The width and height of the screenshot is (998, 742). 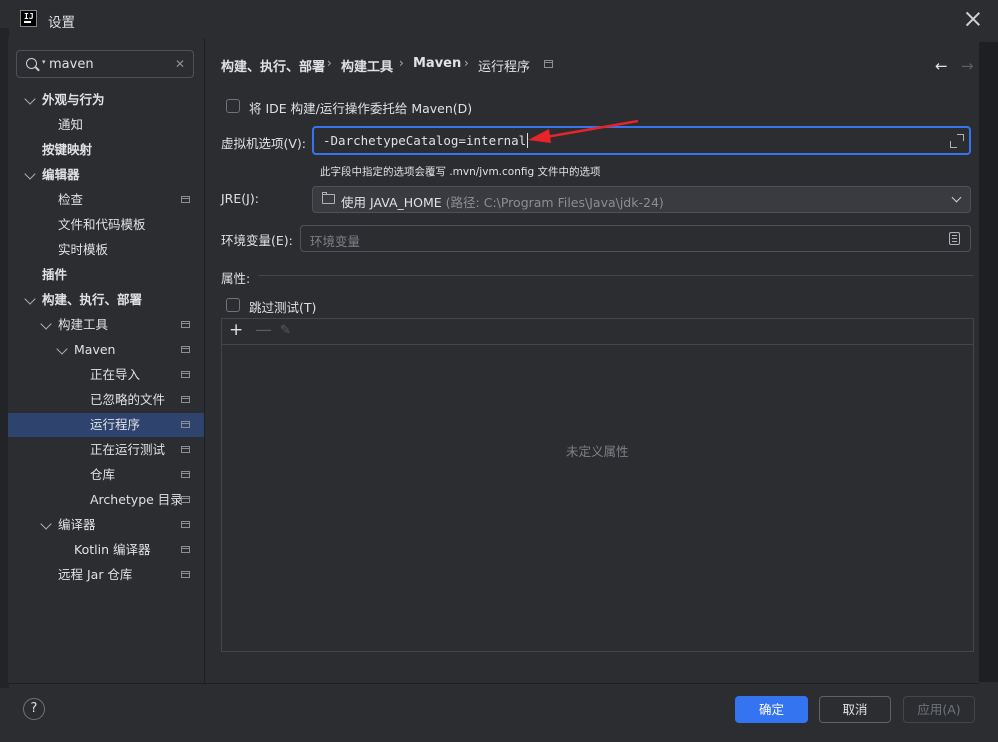 What do you see at coordinates (180, 64) in the screenshot?
I see `clear-search-icon: ✕` at bounding box center [180, 64].